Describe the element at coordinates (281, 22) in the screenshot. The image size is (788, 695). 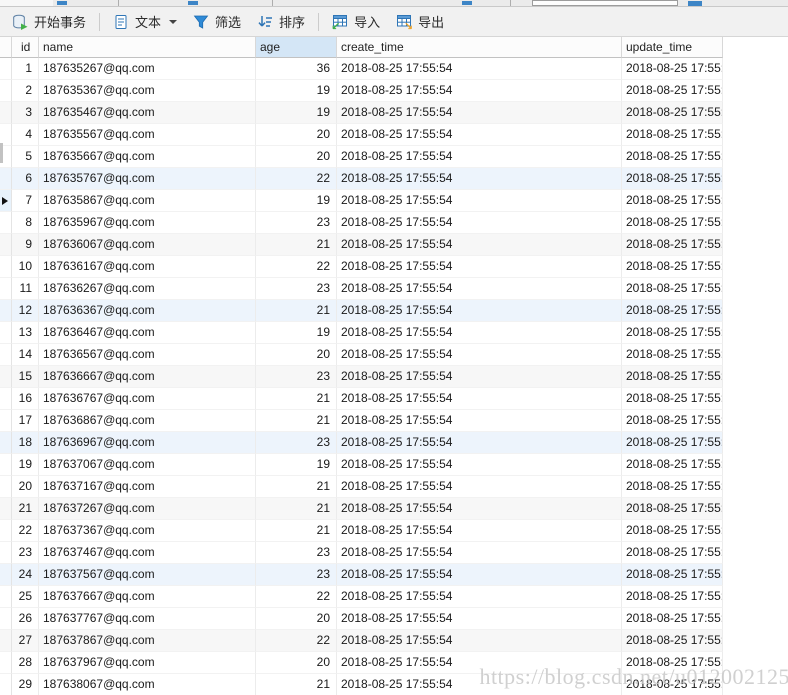
I see `sort-button: 排序` at that location.